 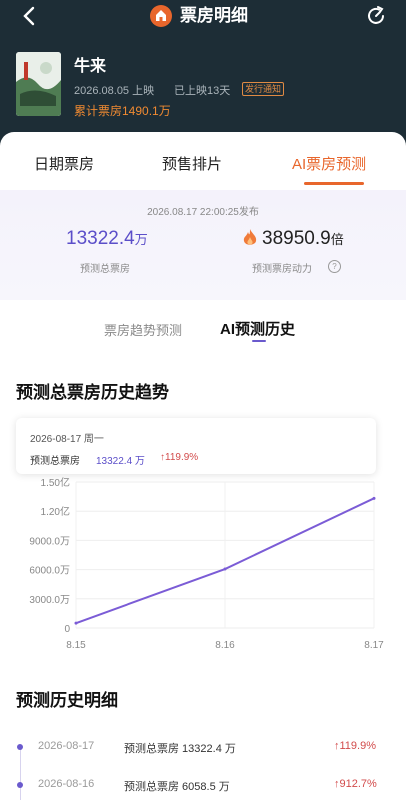 I want to click on y-tick-label: 3000.0万, so click(x=49, y=600).